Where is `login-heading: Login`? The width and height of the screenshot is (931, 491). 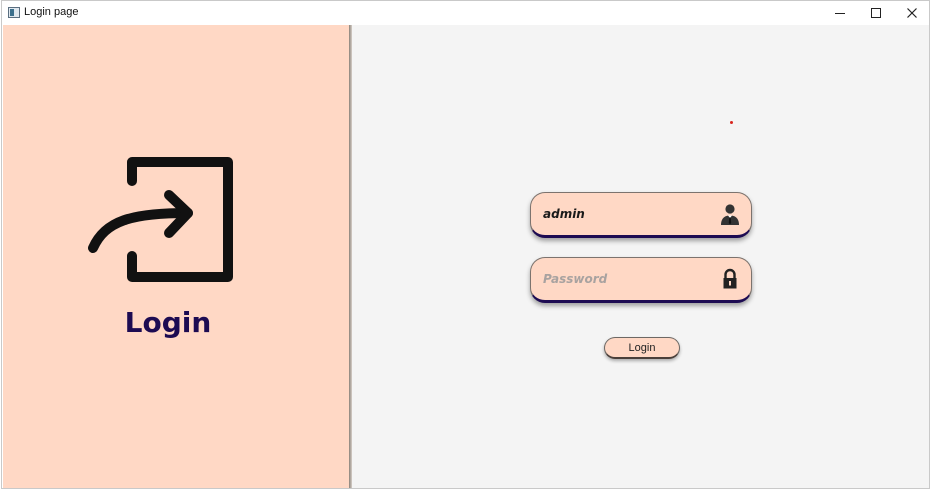
login-heading: Login is located at coordinates (168, 322).